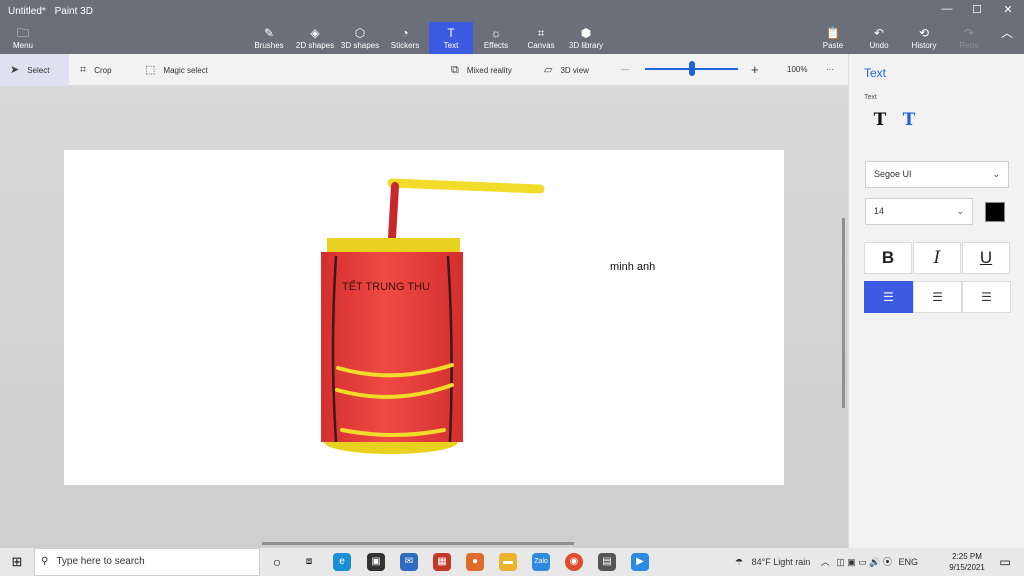 This screenshot has width=1024, height=576. Describe the element at coordinates (937, 297) in the screenshot. I see `align-center-button: ☰` at that location.